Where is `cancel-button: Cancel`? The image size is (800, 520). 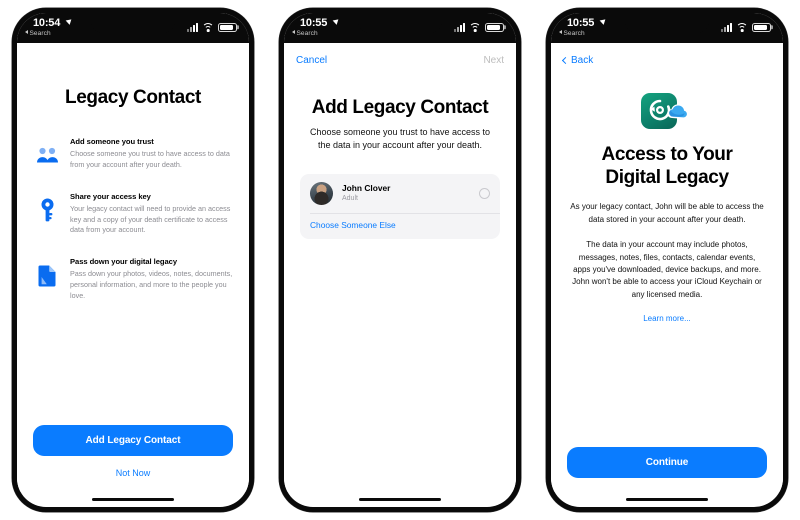
cancel-button: Cancel is located at coordinates (311, 60).